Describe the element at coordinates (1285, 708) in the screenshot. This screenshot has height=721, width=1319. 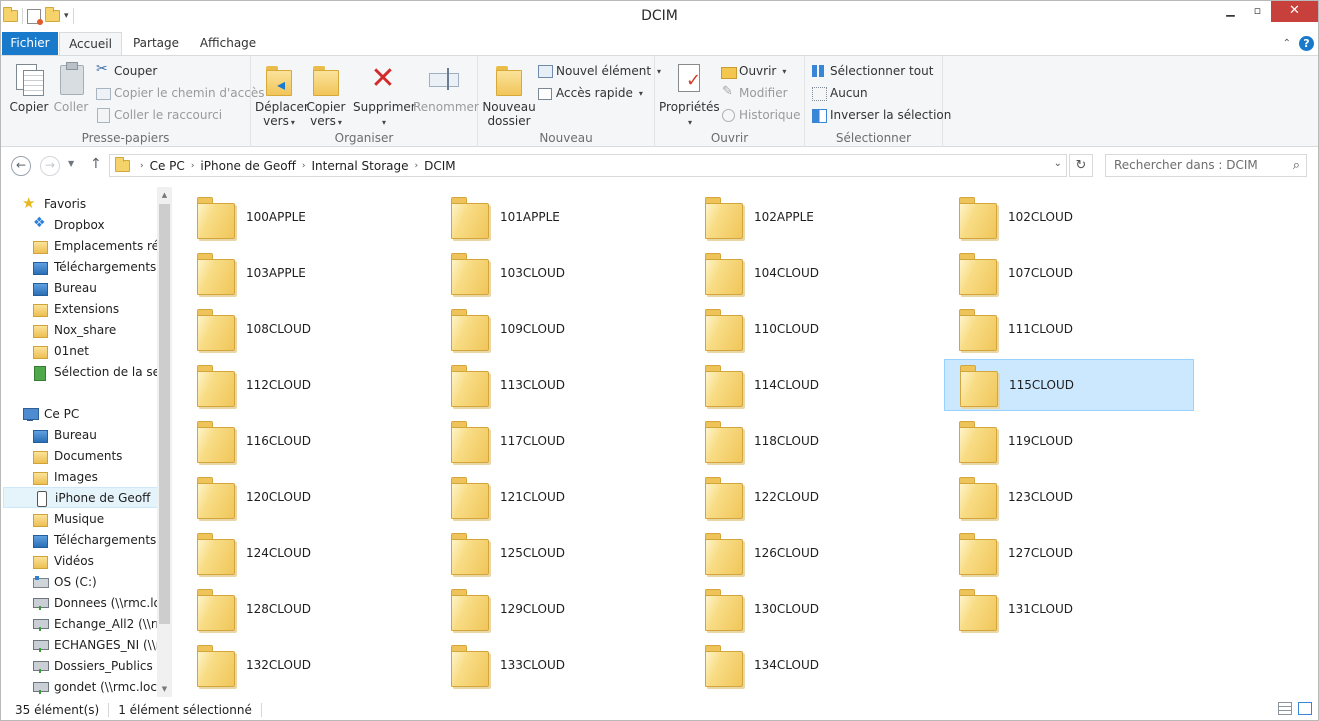
I see `details-view-icon` at that location.